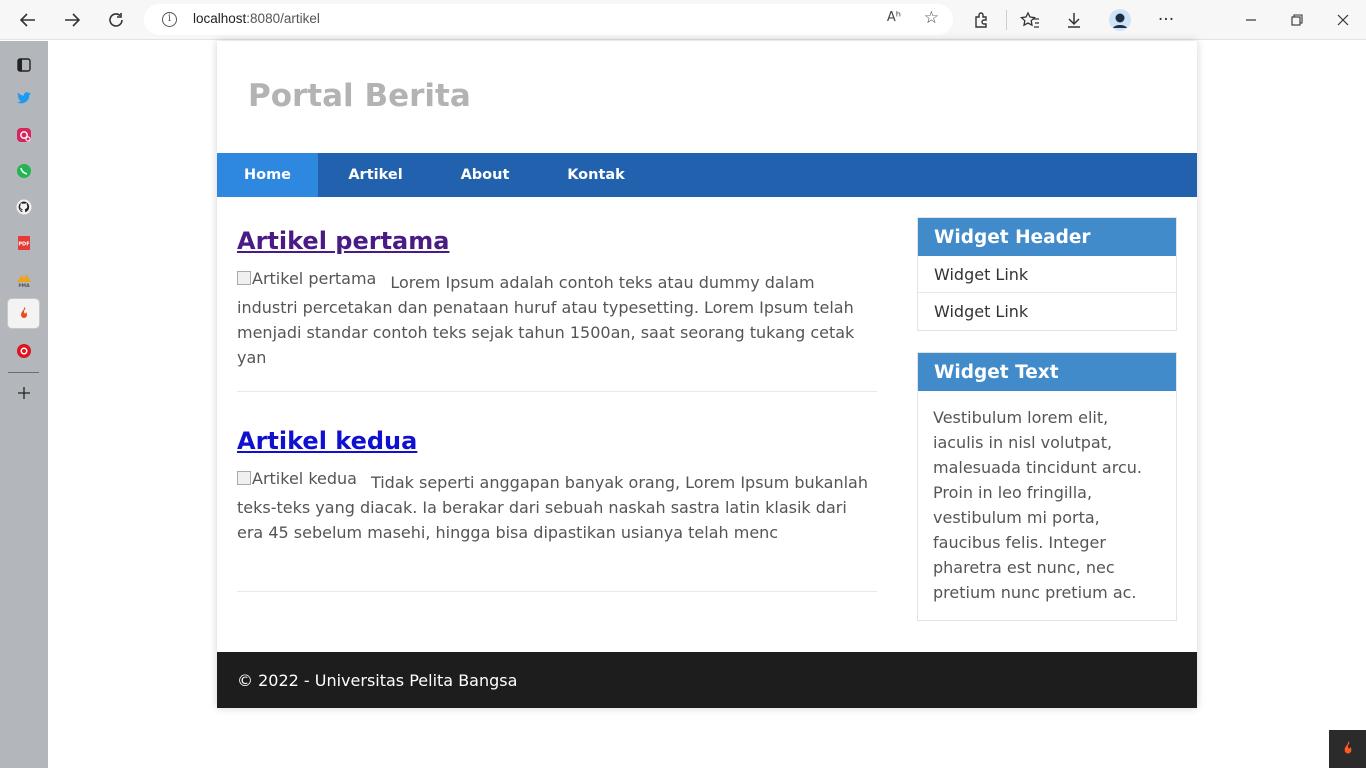 This screenshot has height=768, width=1366. Describe the element at coordinates (931, 18) in the screenshot. I see `add-favorite-icon: ☆` at that location.